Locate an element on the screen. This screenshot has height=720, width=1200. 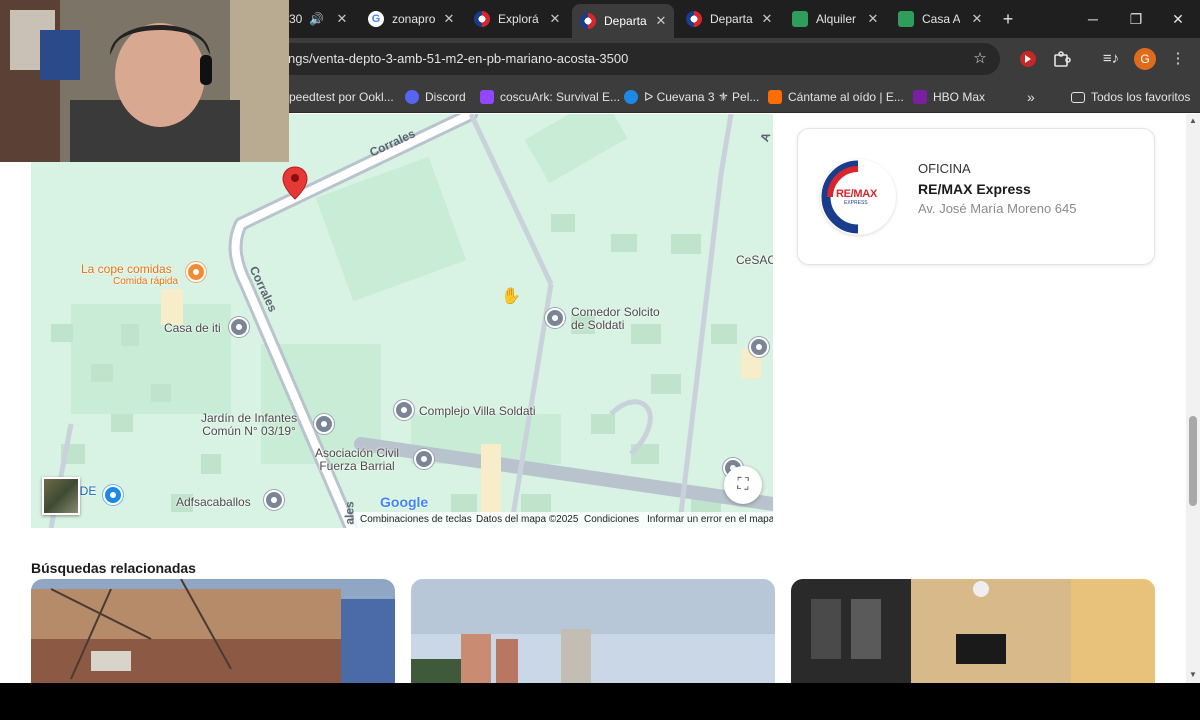
bookmark-star-icon: ☆ is located at coordinates (980, 59).